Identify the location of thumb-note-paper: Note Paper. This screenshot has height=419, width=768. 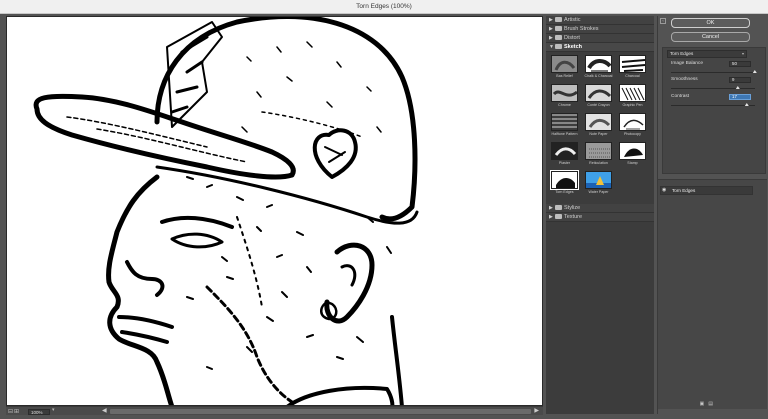
(598, 127).